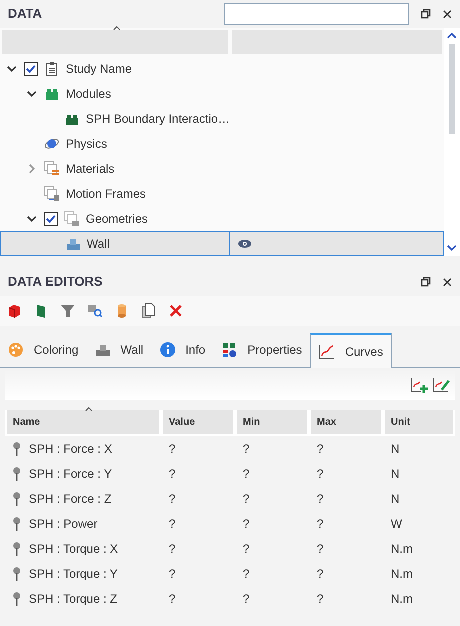 The image size is (460, 626). Describe the element at coordinates (316, 14) in the screenshot. I see `search-field` at that location.